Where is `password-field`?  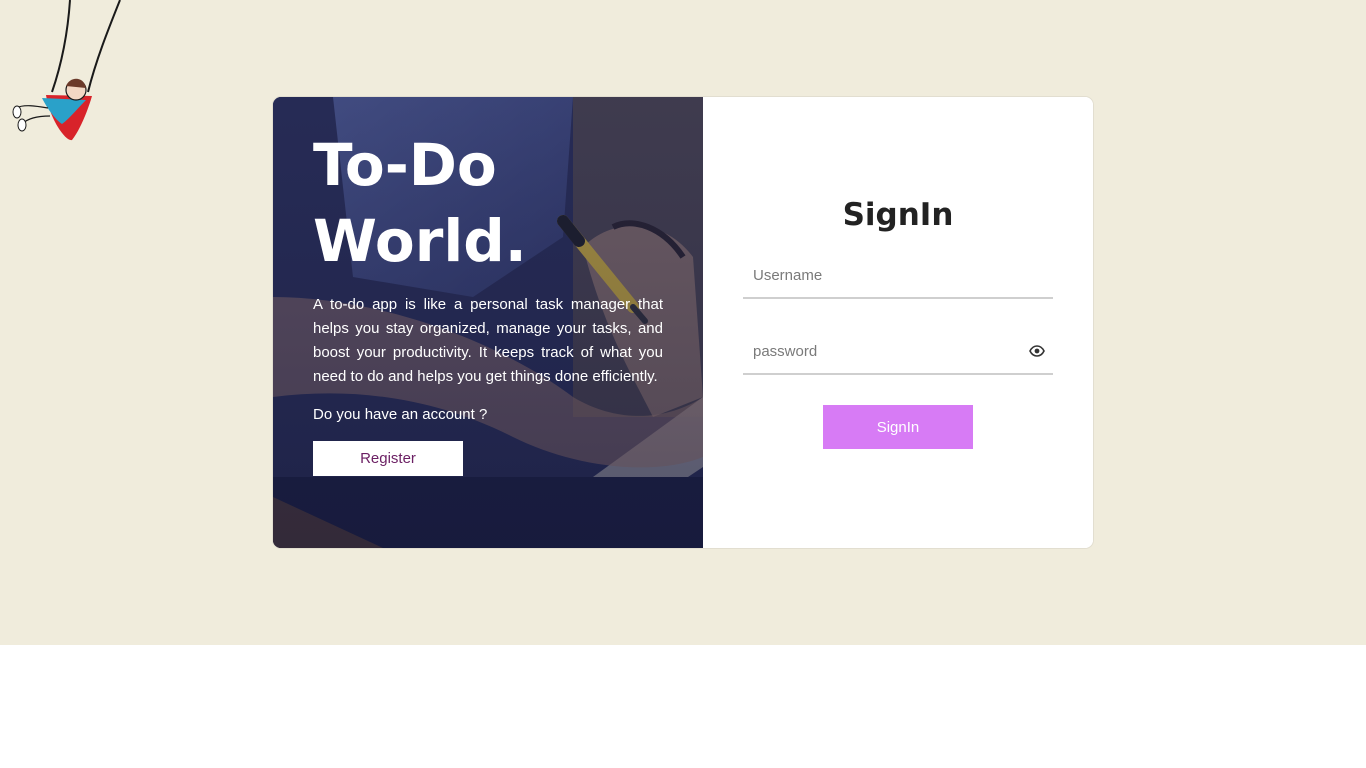
password-field is located at coordinates (898, 352).